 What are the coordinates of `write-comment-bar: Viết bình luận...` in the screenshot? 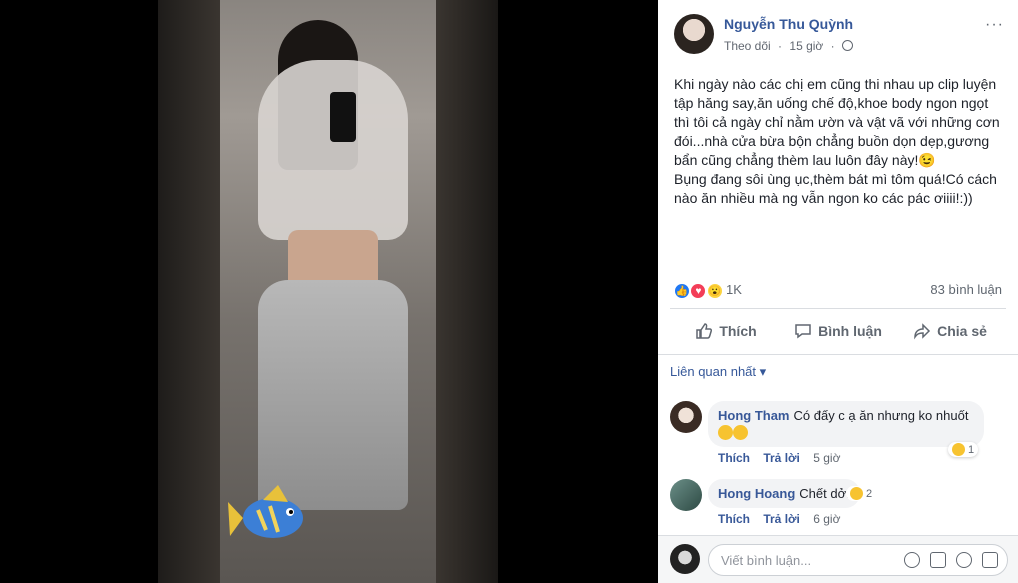 It's located at (838, 559).